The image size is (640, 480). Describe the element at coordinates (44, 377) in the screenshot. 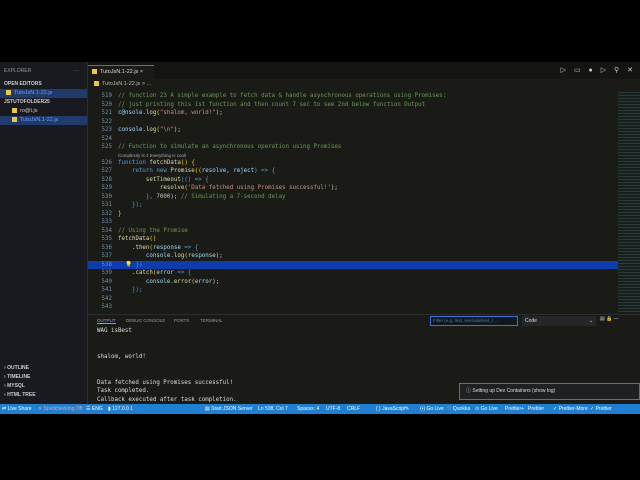

I see `timeline-section: › TIMELINE` at that location.